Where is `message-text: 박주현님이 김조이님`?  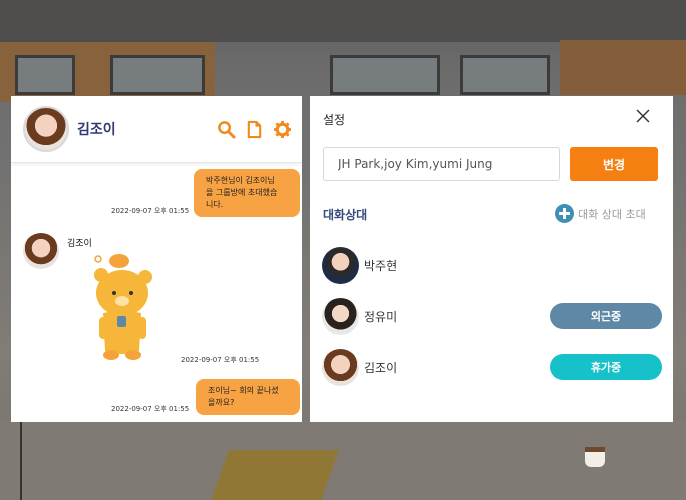 message-text: 박주현님이 김조이님 is located at coordinates (240, 180).